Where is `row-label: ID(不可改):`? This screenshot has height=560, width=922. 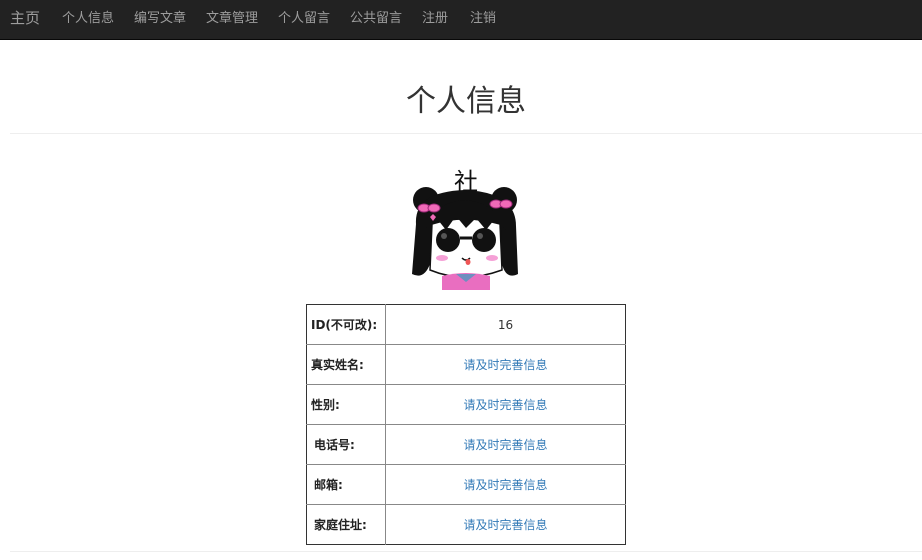
row-label: ID(不可改): is located at coordinates (346, 324).